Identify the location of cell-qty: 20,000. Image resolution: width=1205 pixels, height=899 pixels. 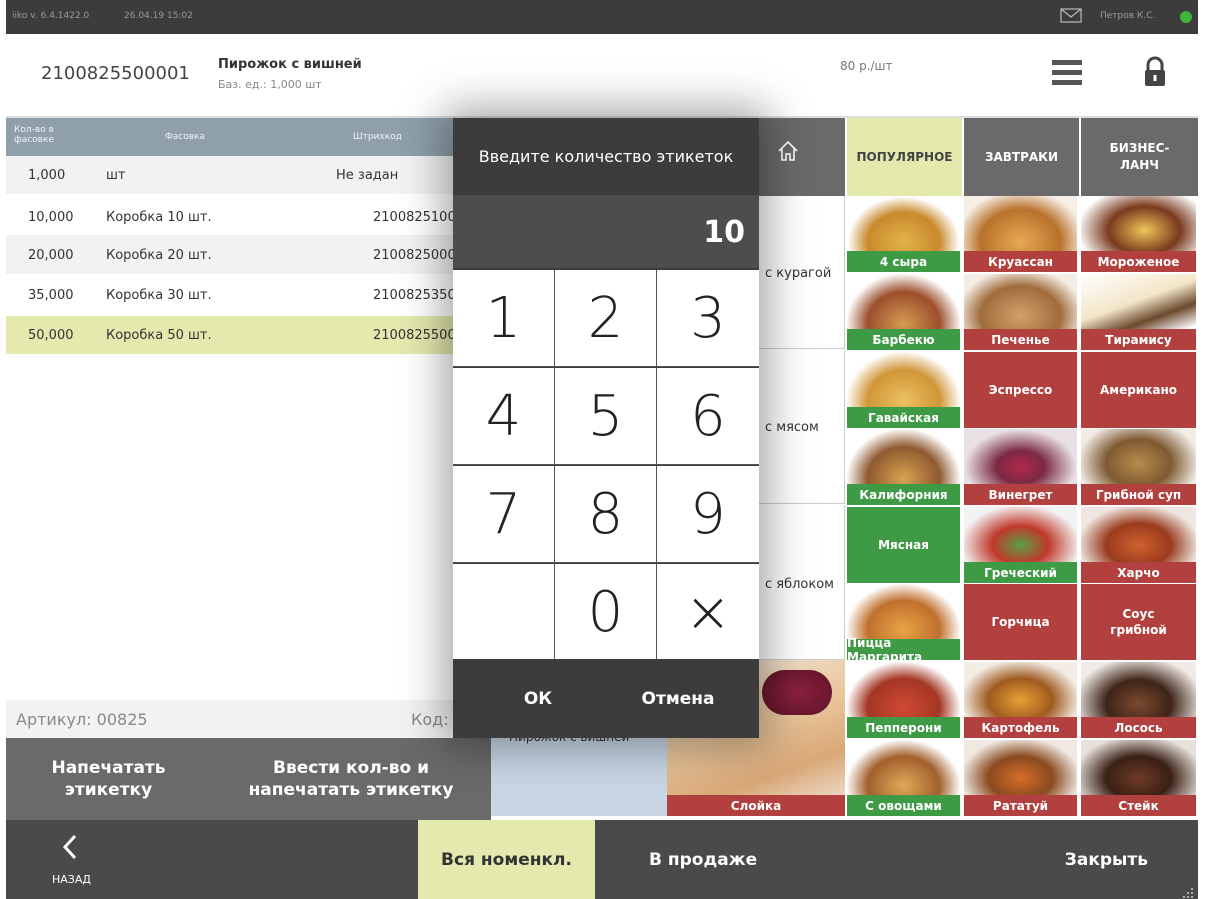
(51, 255).